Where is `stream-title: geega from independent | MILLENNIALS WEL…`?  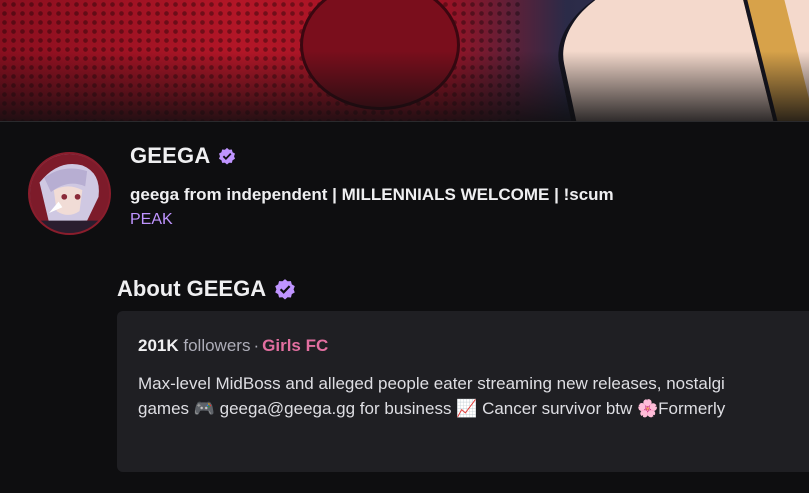
stream-title: geega from independent | MILLENNIALS WEL… is located at coordinates (372, 194).